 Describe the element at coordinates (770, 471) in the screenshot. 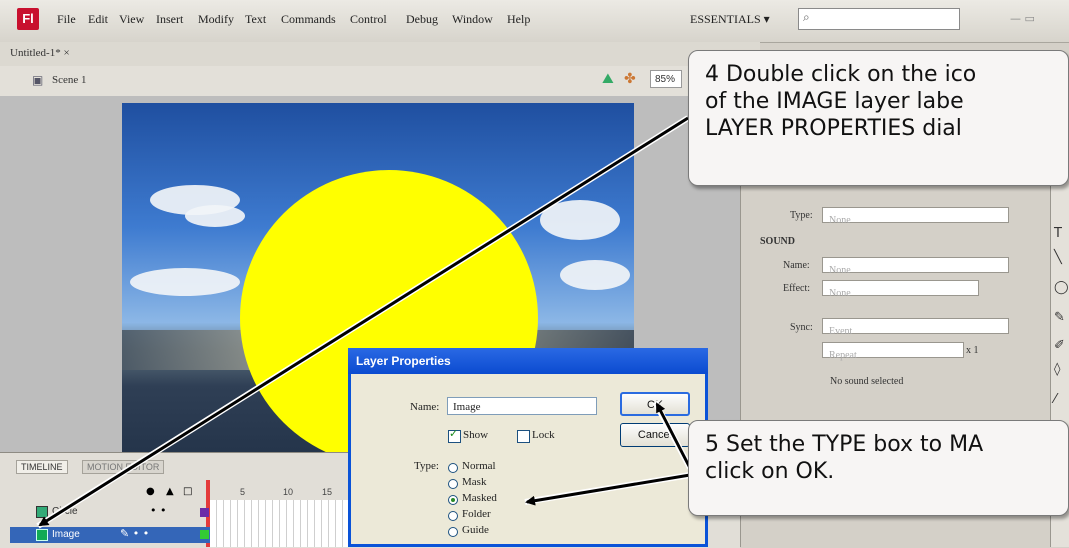

I see `callout-step5-line2: click on OK.` at that location.